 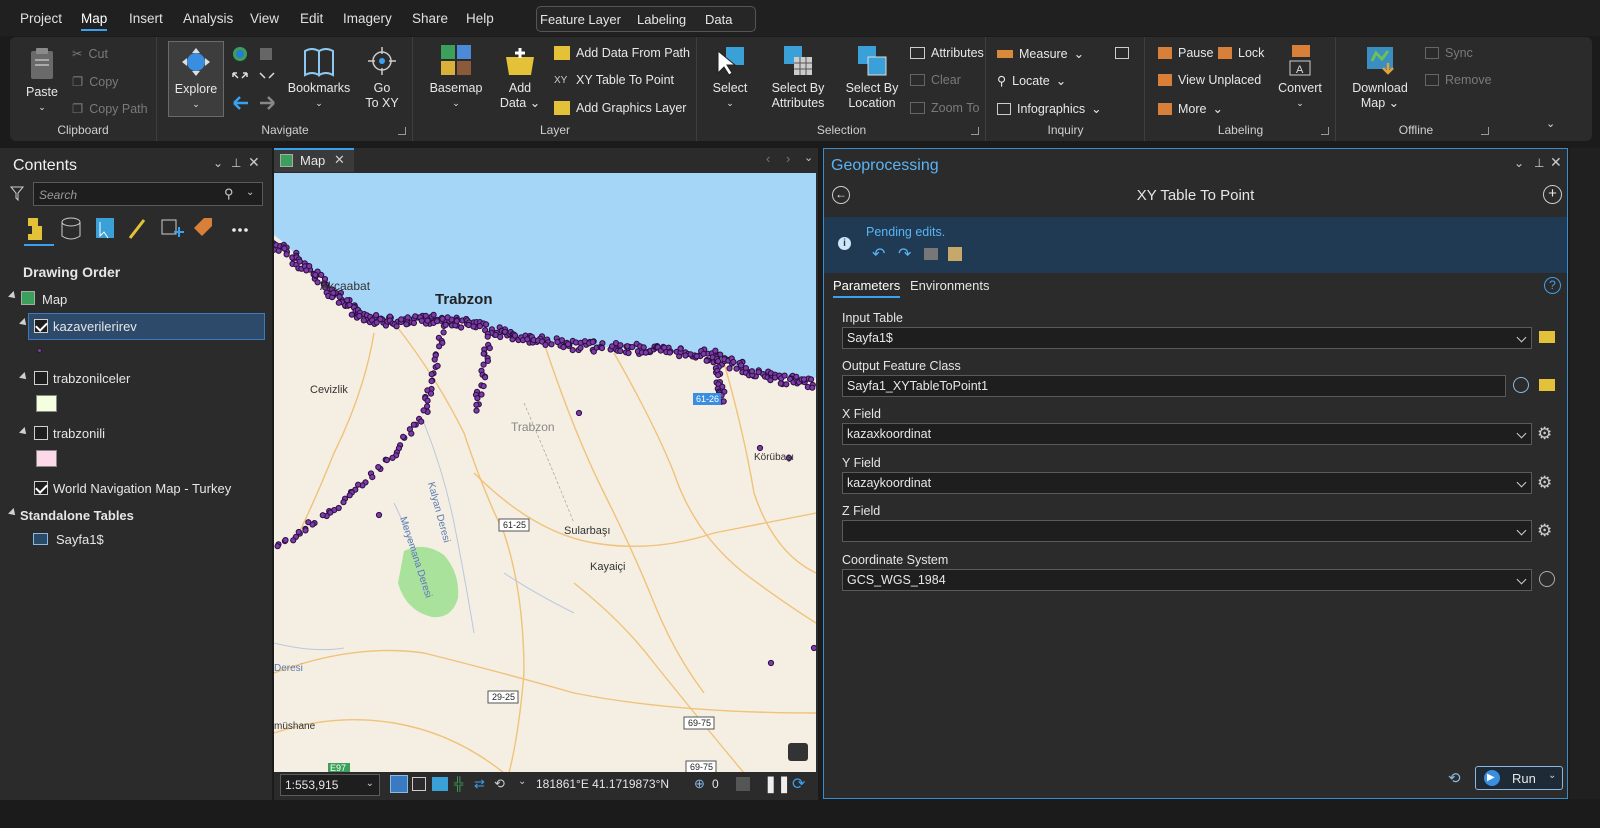 What do you see at coordinates (13, 296) in the screenshot?
I see `expand-map-icon` at bounding box center [13, 296].